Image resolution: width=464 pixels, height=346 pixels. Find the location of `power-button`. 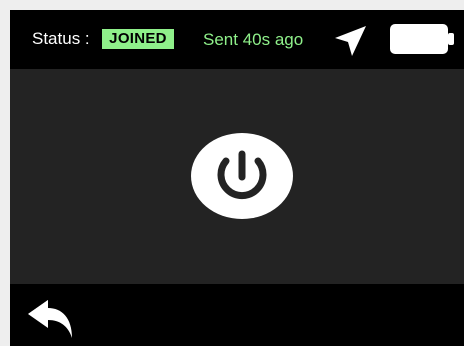

power-button is located at coordinates (242, 176).